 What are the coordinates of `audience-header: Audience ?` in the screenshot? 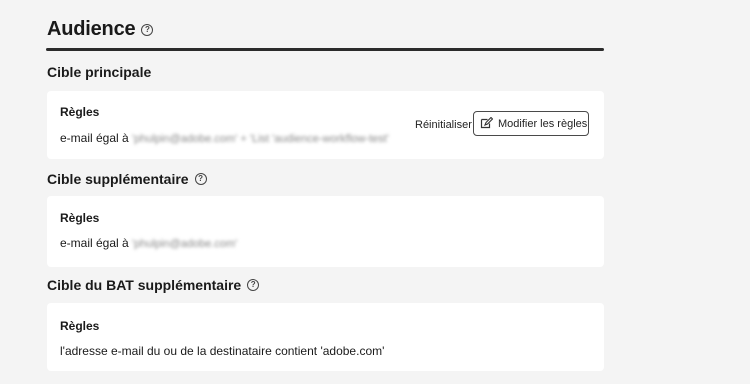 It's located at (100, 29).